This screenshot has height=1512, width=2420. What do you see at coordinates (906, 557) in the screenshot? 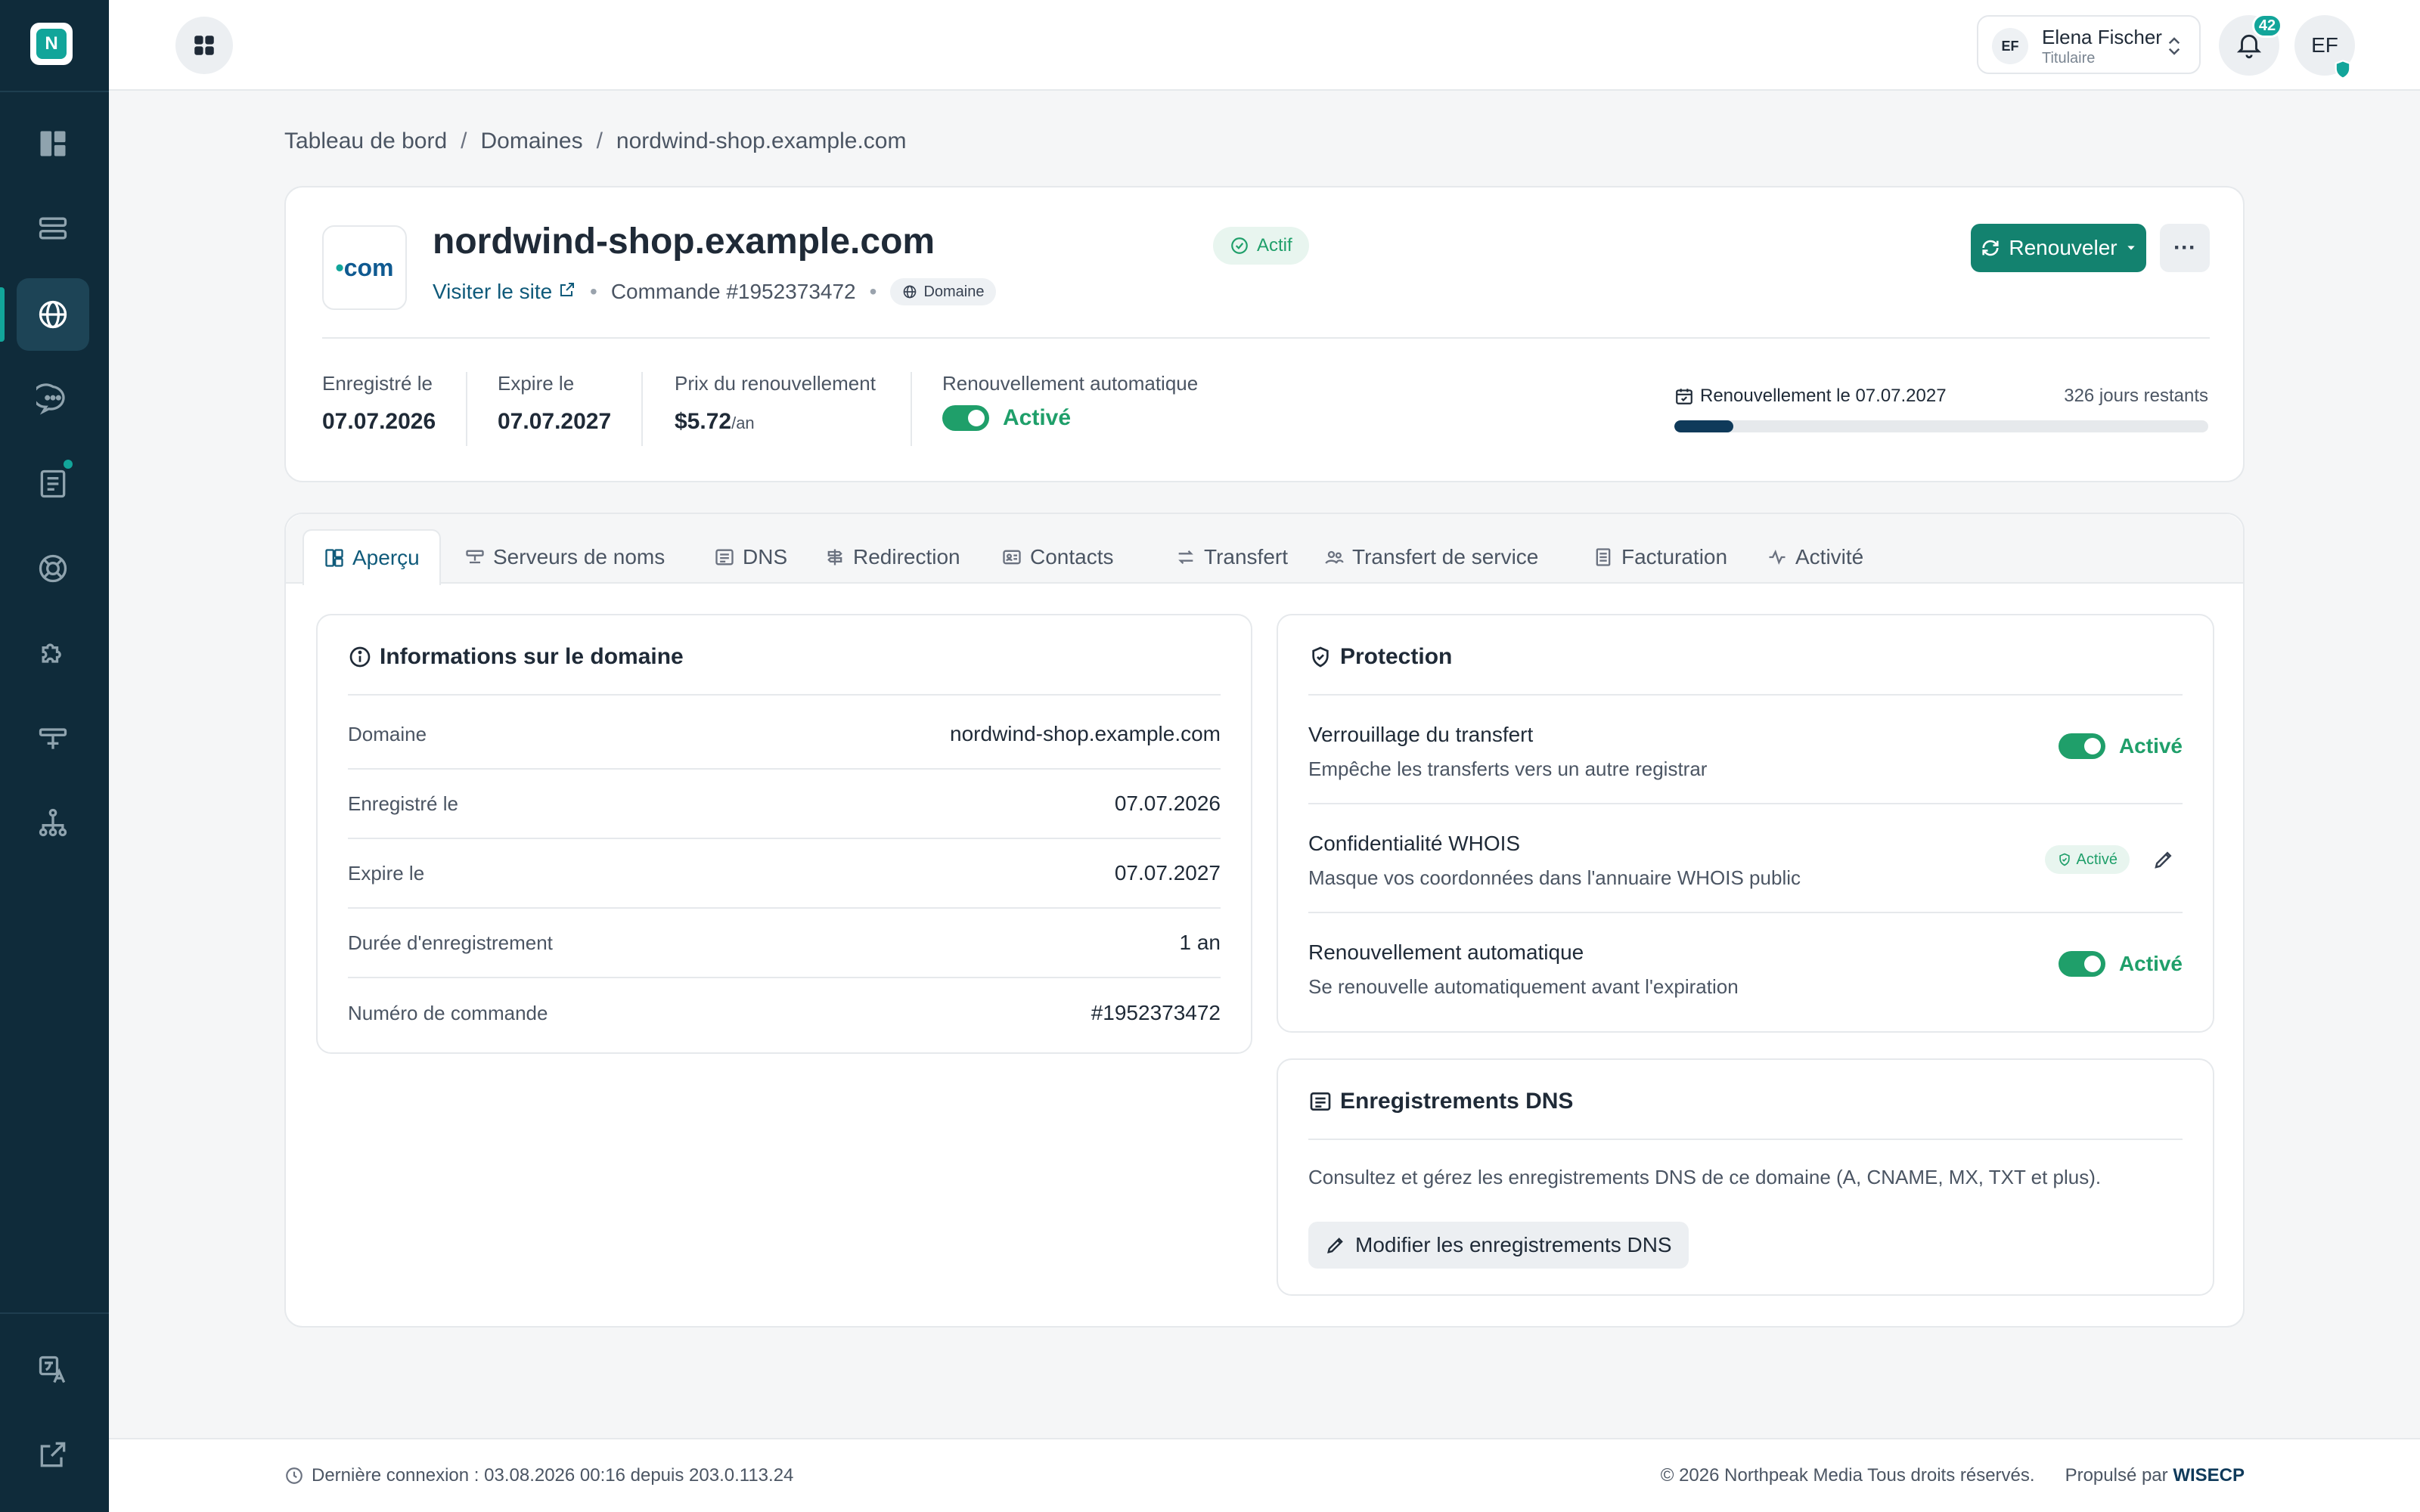
I see `tab-redirect-label: Redirection` at bounding box center [906, 557].